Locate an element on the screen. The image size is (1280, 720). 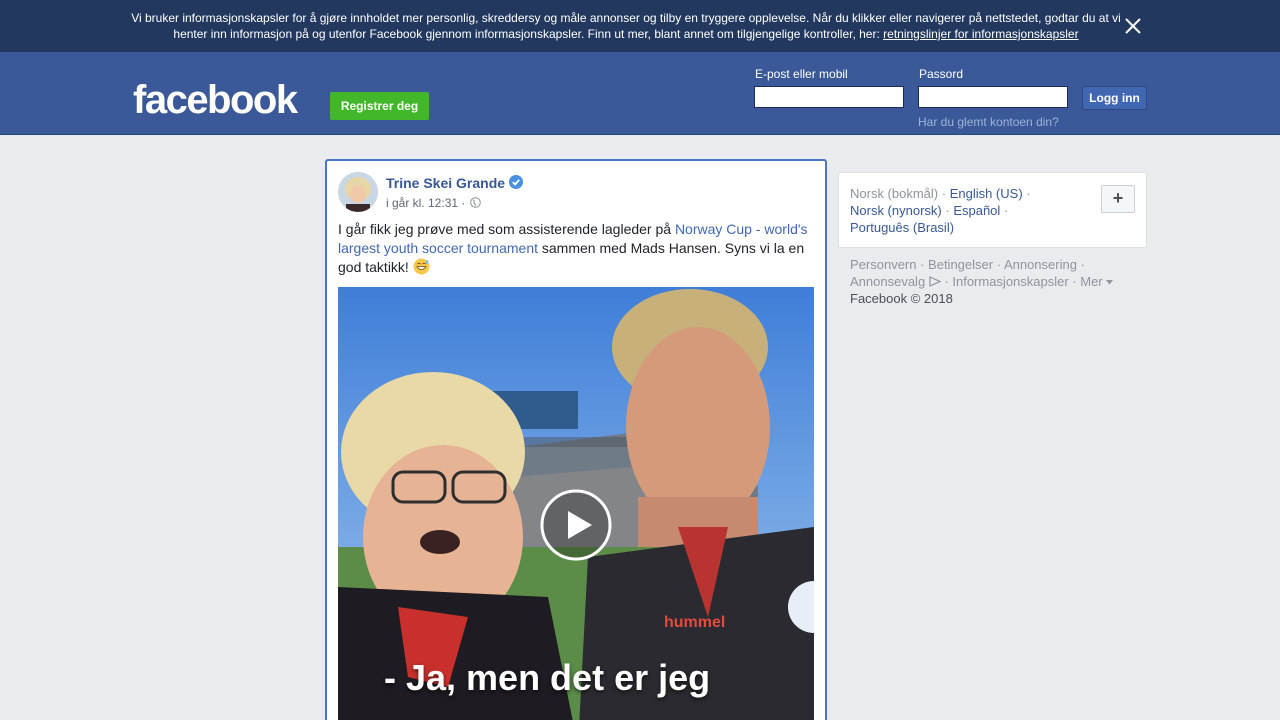
footer-more-label: Mer is located at coordinates (1091, 281).